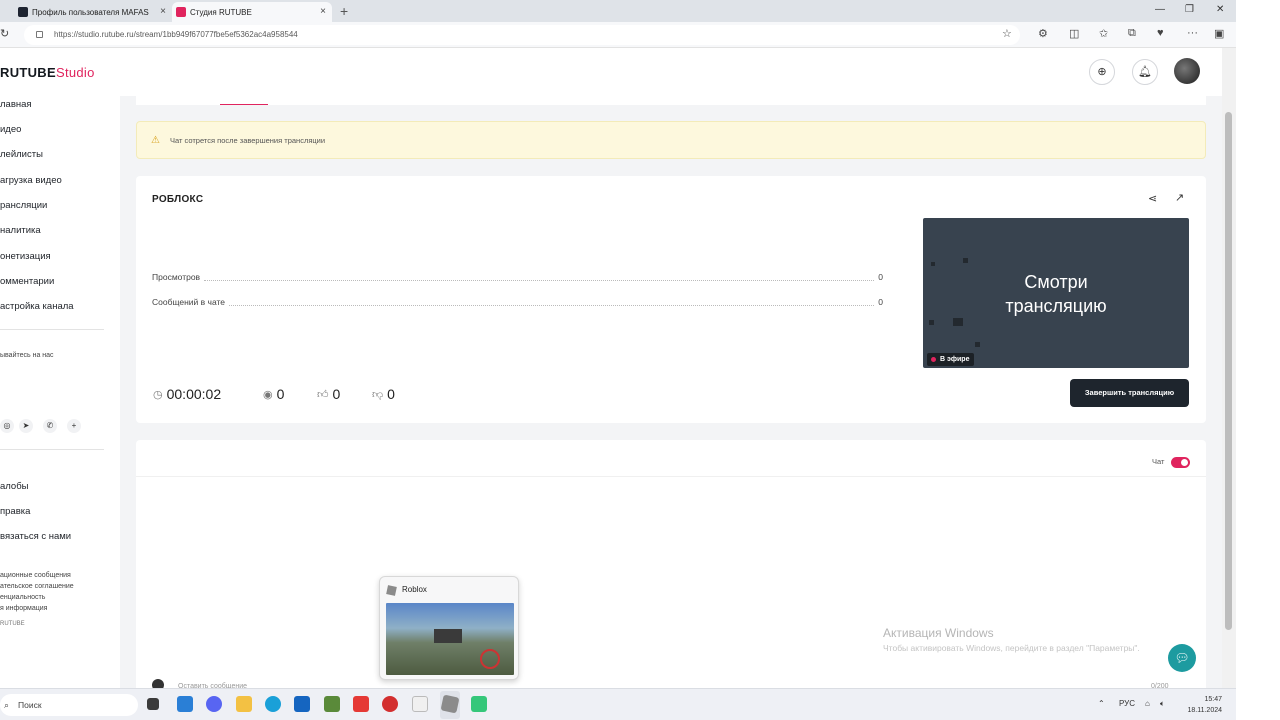 The width and height of the screenshot is (1280, 720). Describe the element at coordinates (244, 704) in the screenshot. I see `file-explorer-icon` at that location.